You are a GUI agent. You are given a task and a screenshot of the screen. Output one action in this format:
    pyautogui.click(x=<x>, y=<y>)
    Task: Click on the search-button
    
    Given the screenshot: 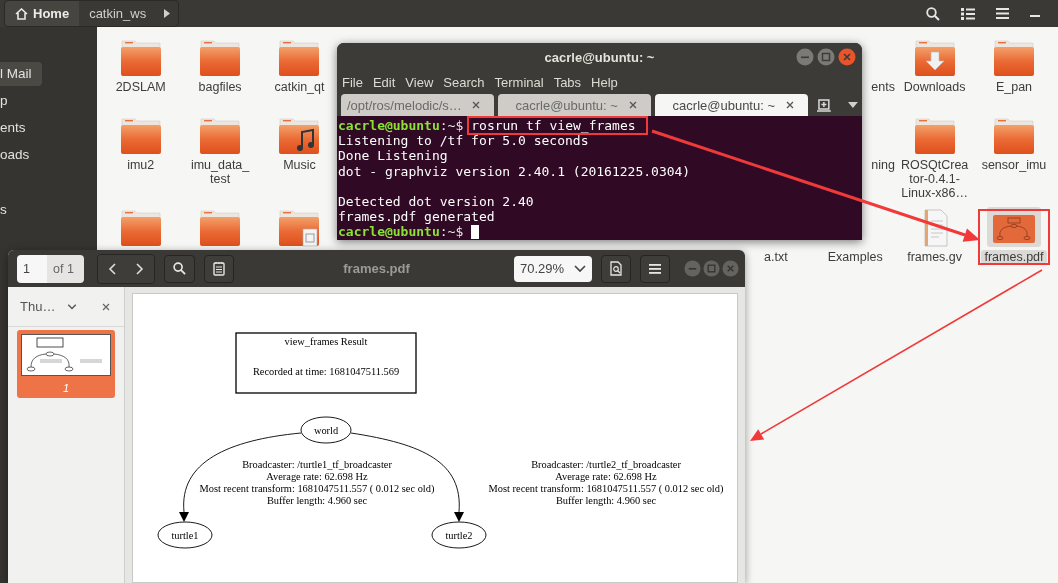 What is the action you would take?
    pyautogui.click(x=179, y=268)
    